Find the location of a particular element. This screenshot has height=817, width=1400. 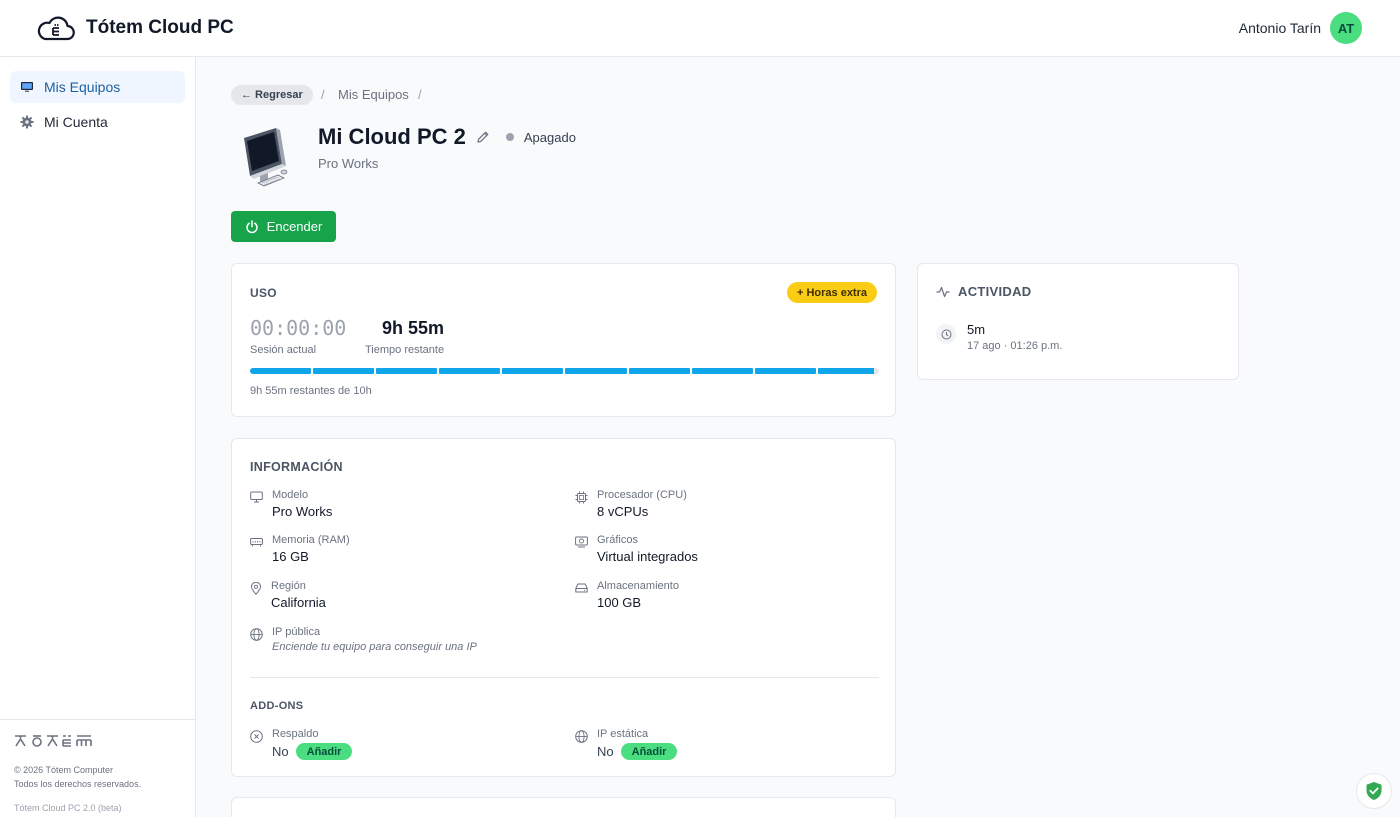

spec-region: Región California is located at coordinates (288, 595).